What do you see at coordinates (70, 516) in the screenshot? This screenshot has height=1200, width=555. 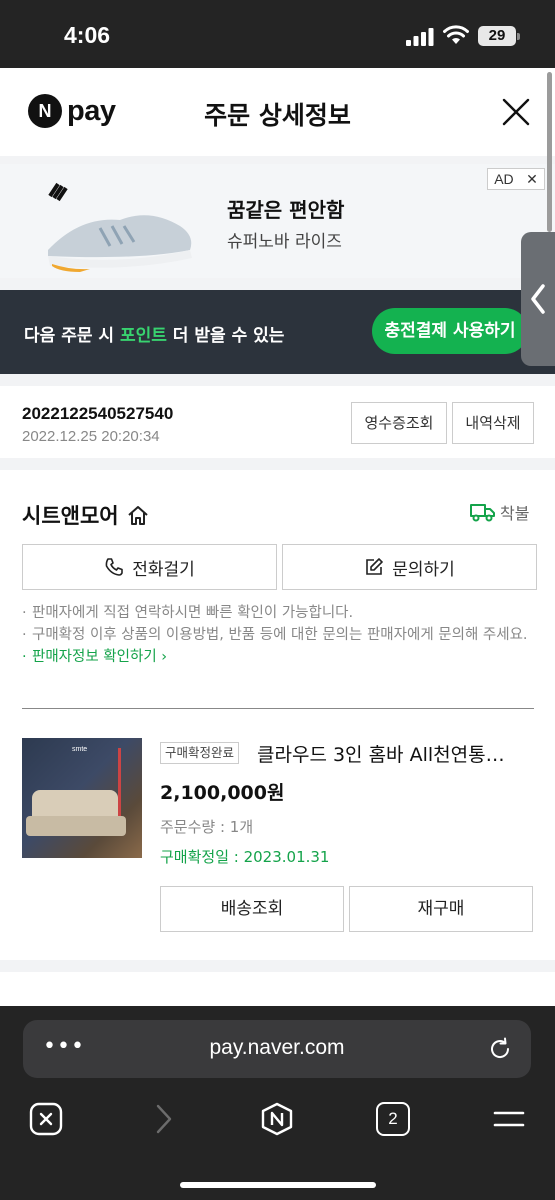 I see `store-name-text: 시트앤모어` at bounding box center [70, 516].